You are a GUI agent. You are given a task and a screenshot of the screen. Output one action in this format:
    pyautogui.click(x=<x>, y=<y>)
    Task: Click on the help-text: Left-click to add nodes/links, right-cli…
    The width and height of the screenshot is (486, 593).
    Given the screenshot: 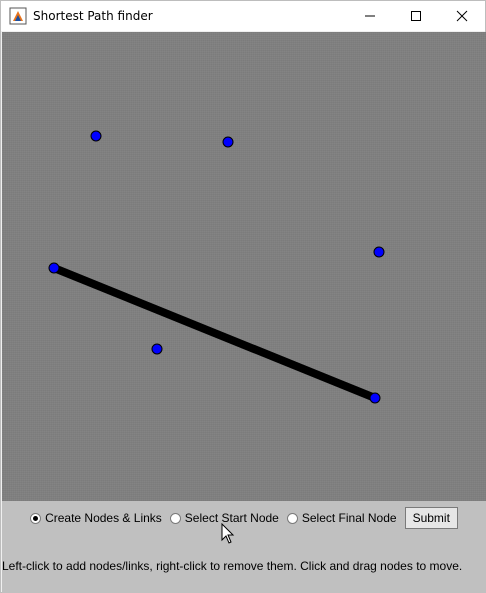 What is the action you would take?
    pyautogui.click(x=232, y=566)
    